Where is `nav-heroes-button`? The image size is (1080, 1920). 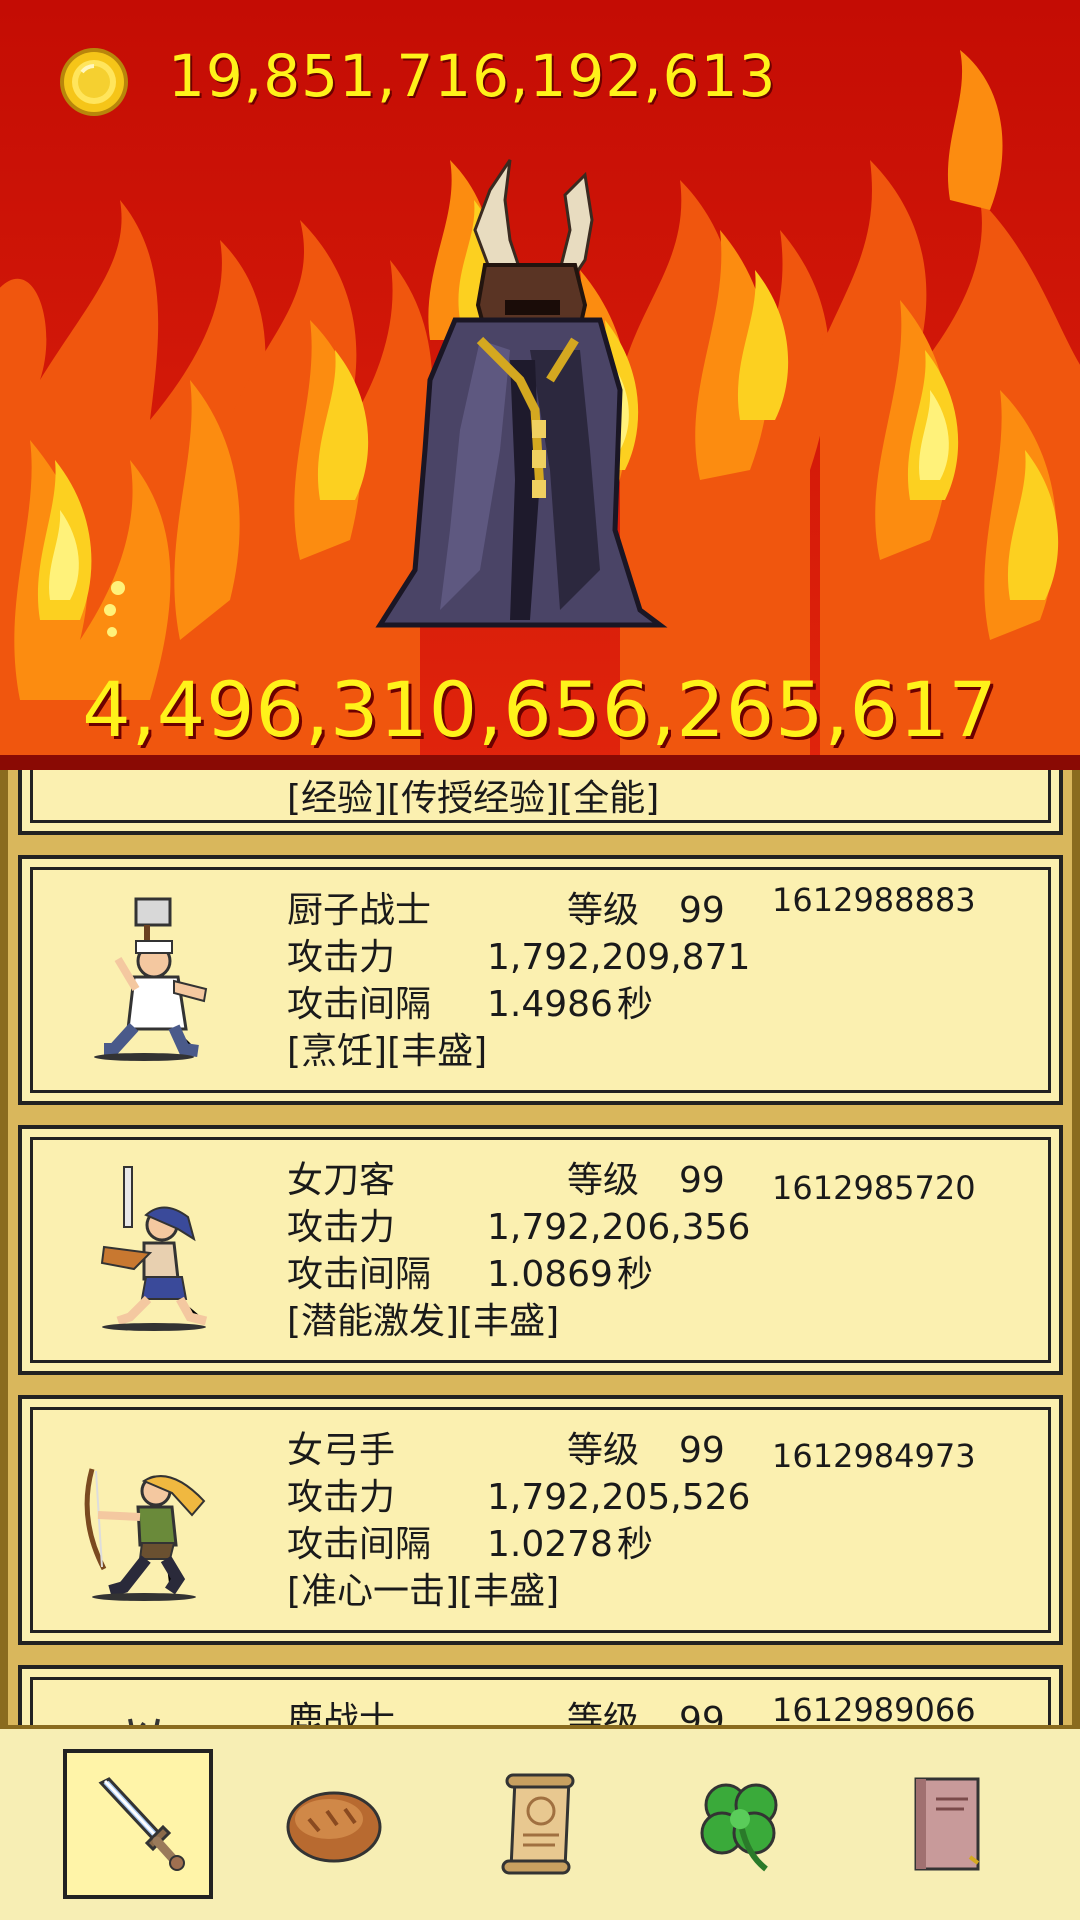 nav-heroes-button is located at coordinates (138, 1824).